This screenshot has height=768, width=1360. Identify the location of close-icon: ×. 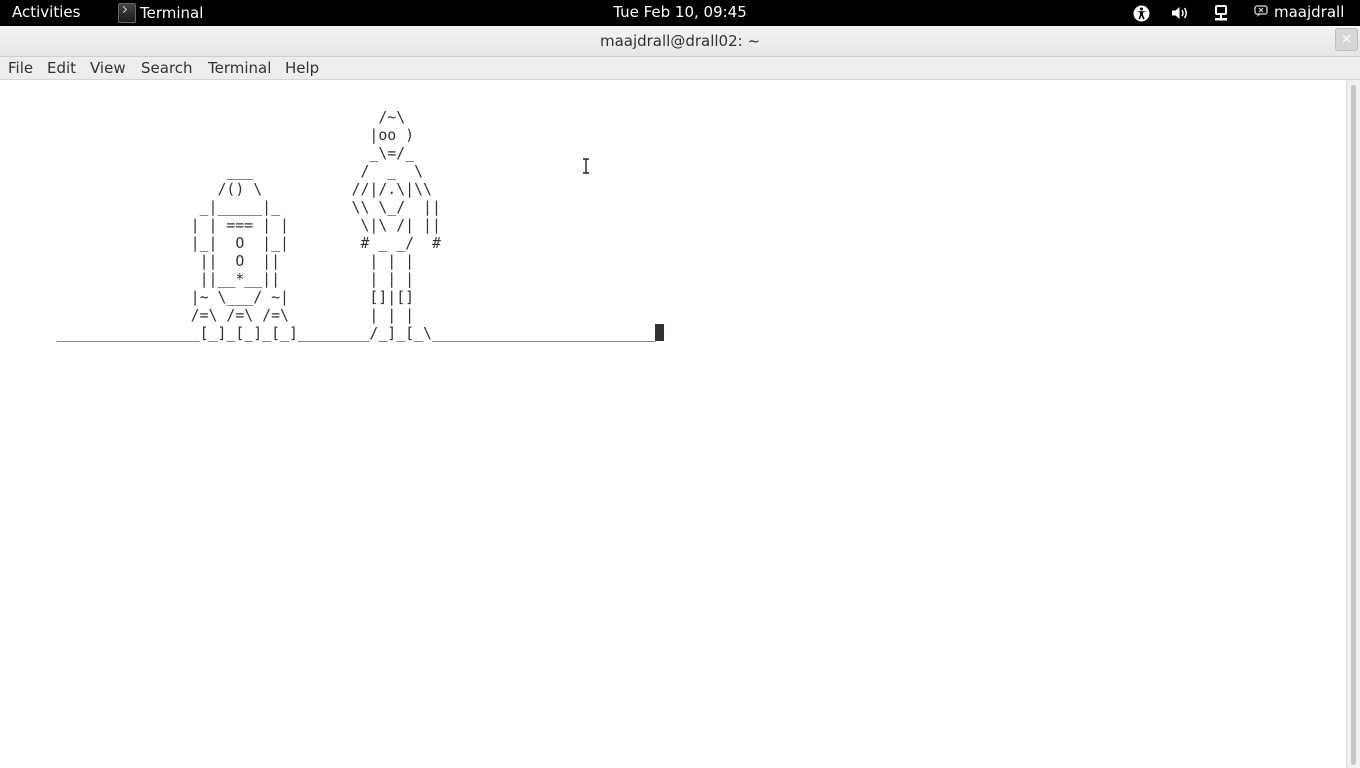
(1346, 39).